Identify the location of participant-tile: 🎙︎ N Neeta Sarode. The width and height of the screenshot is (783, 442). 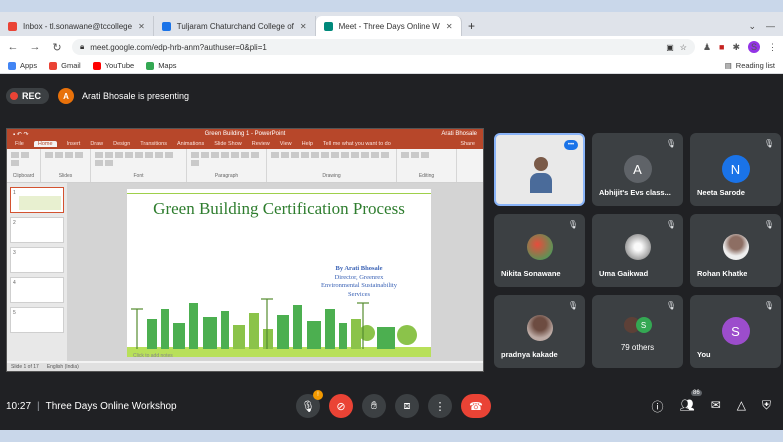
(735, 169).